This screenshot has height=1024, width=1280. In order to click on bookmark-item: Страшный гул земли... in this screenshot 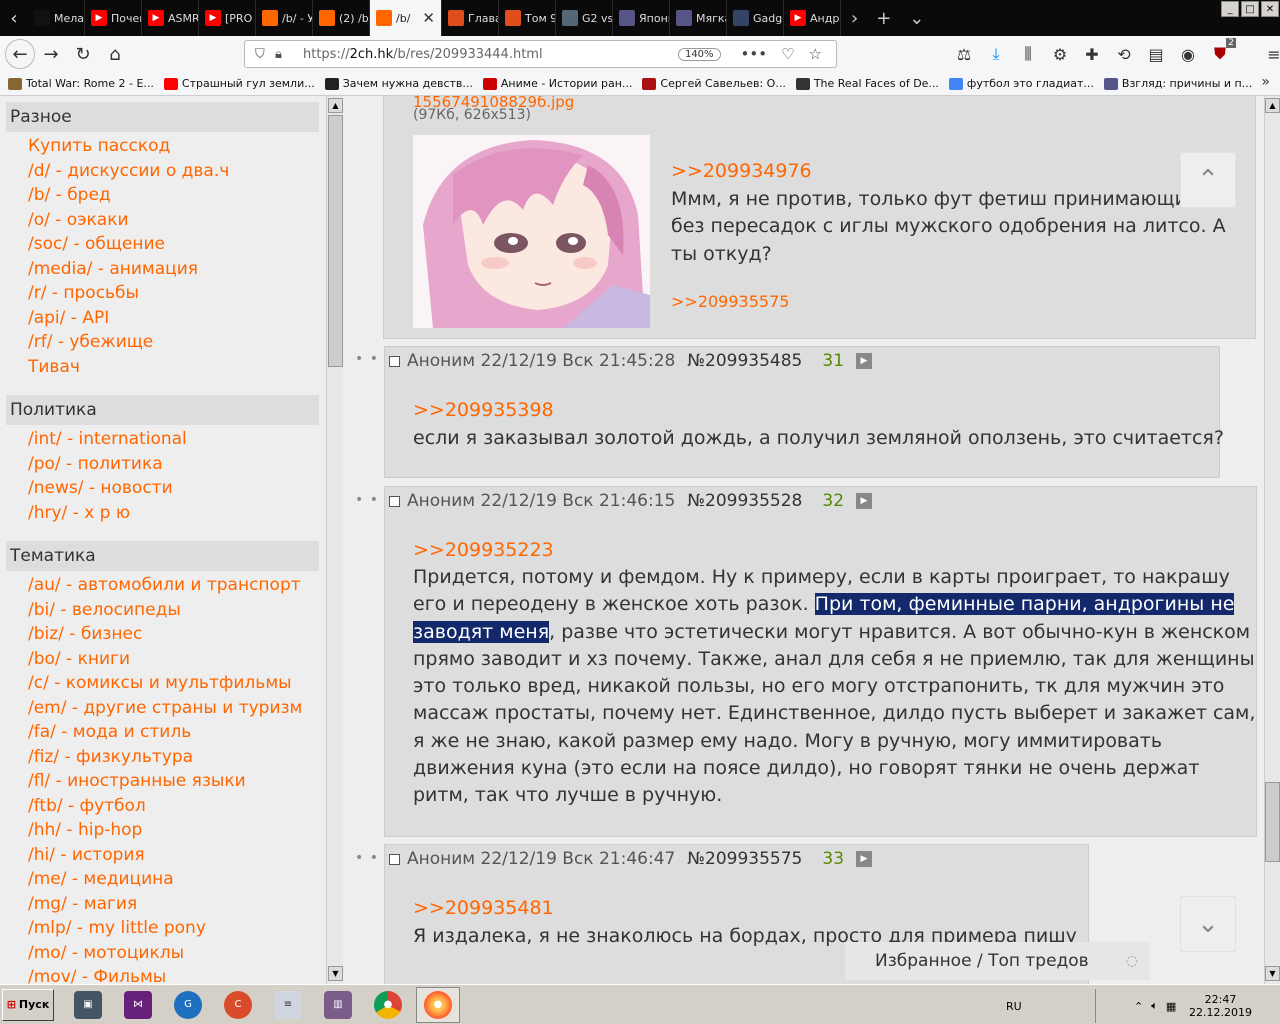, I will do `click(239, 83)`.